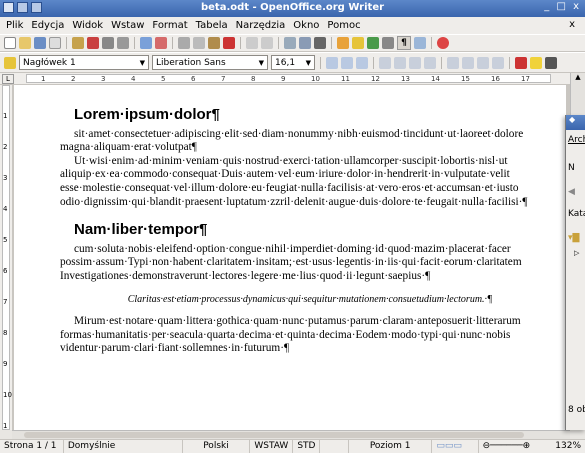 Image resolution: width=585 pixels, height=453 pixels. What do you see at coordinates (141, 230) in the screenshot?
I see `heading-2: Nam·liber·tempor¶` at bounding box center [141, 230].